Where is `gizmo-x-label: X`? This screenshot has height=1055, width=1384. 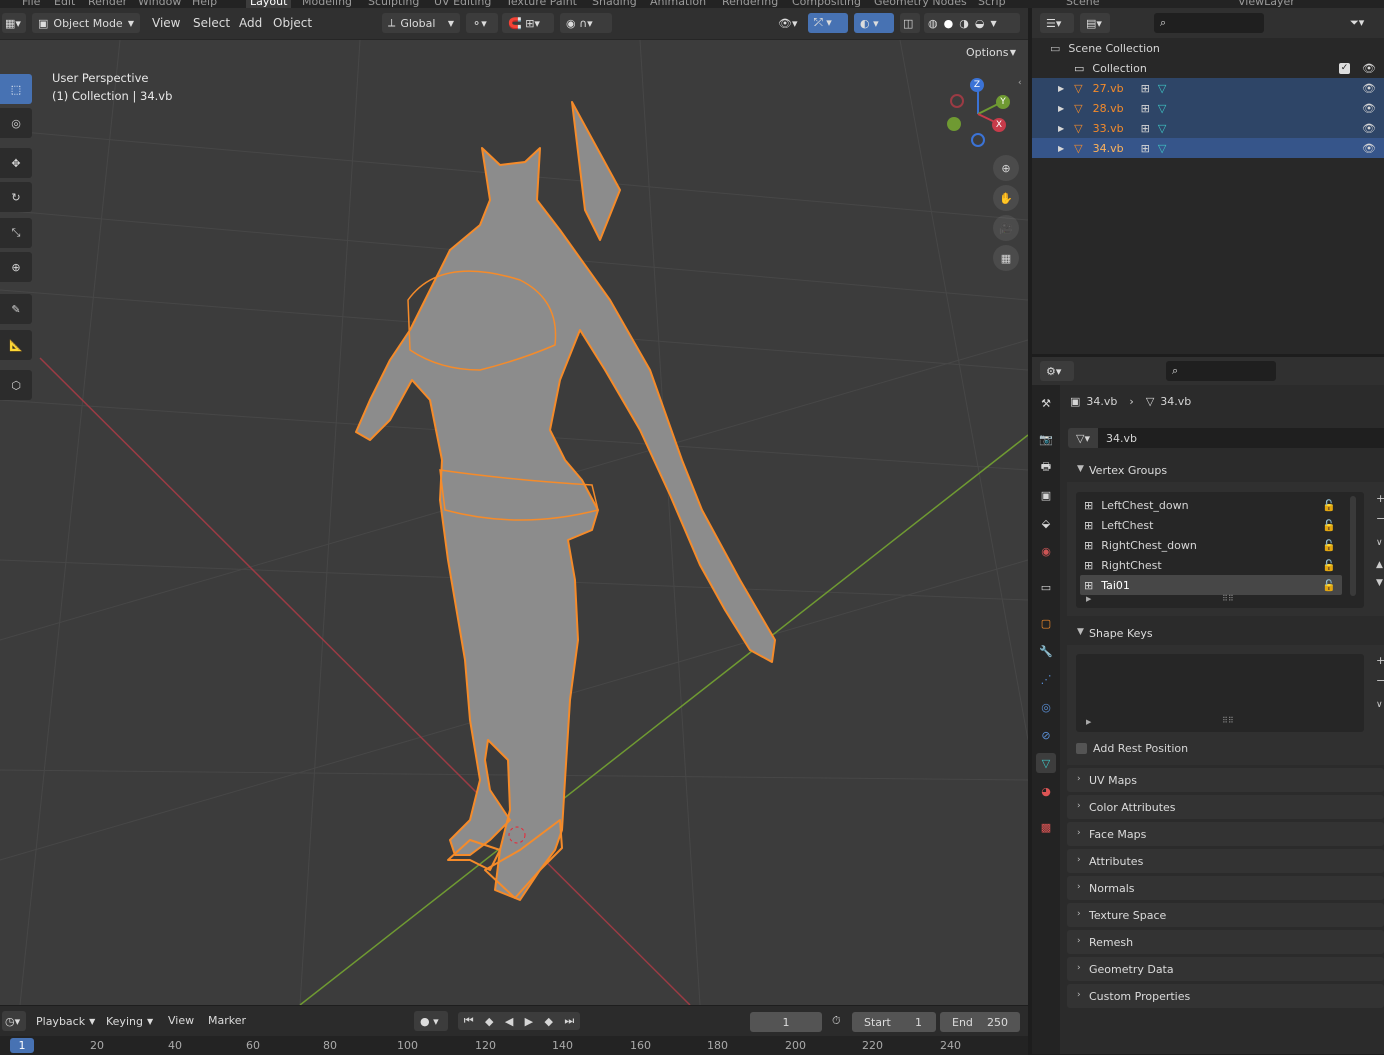 gizmo-x-label: X is located at coordinates (999, 125).